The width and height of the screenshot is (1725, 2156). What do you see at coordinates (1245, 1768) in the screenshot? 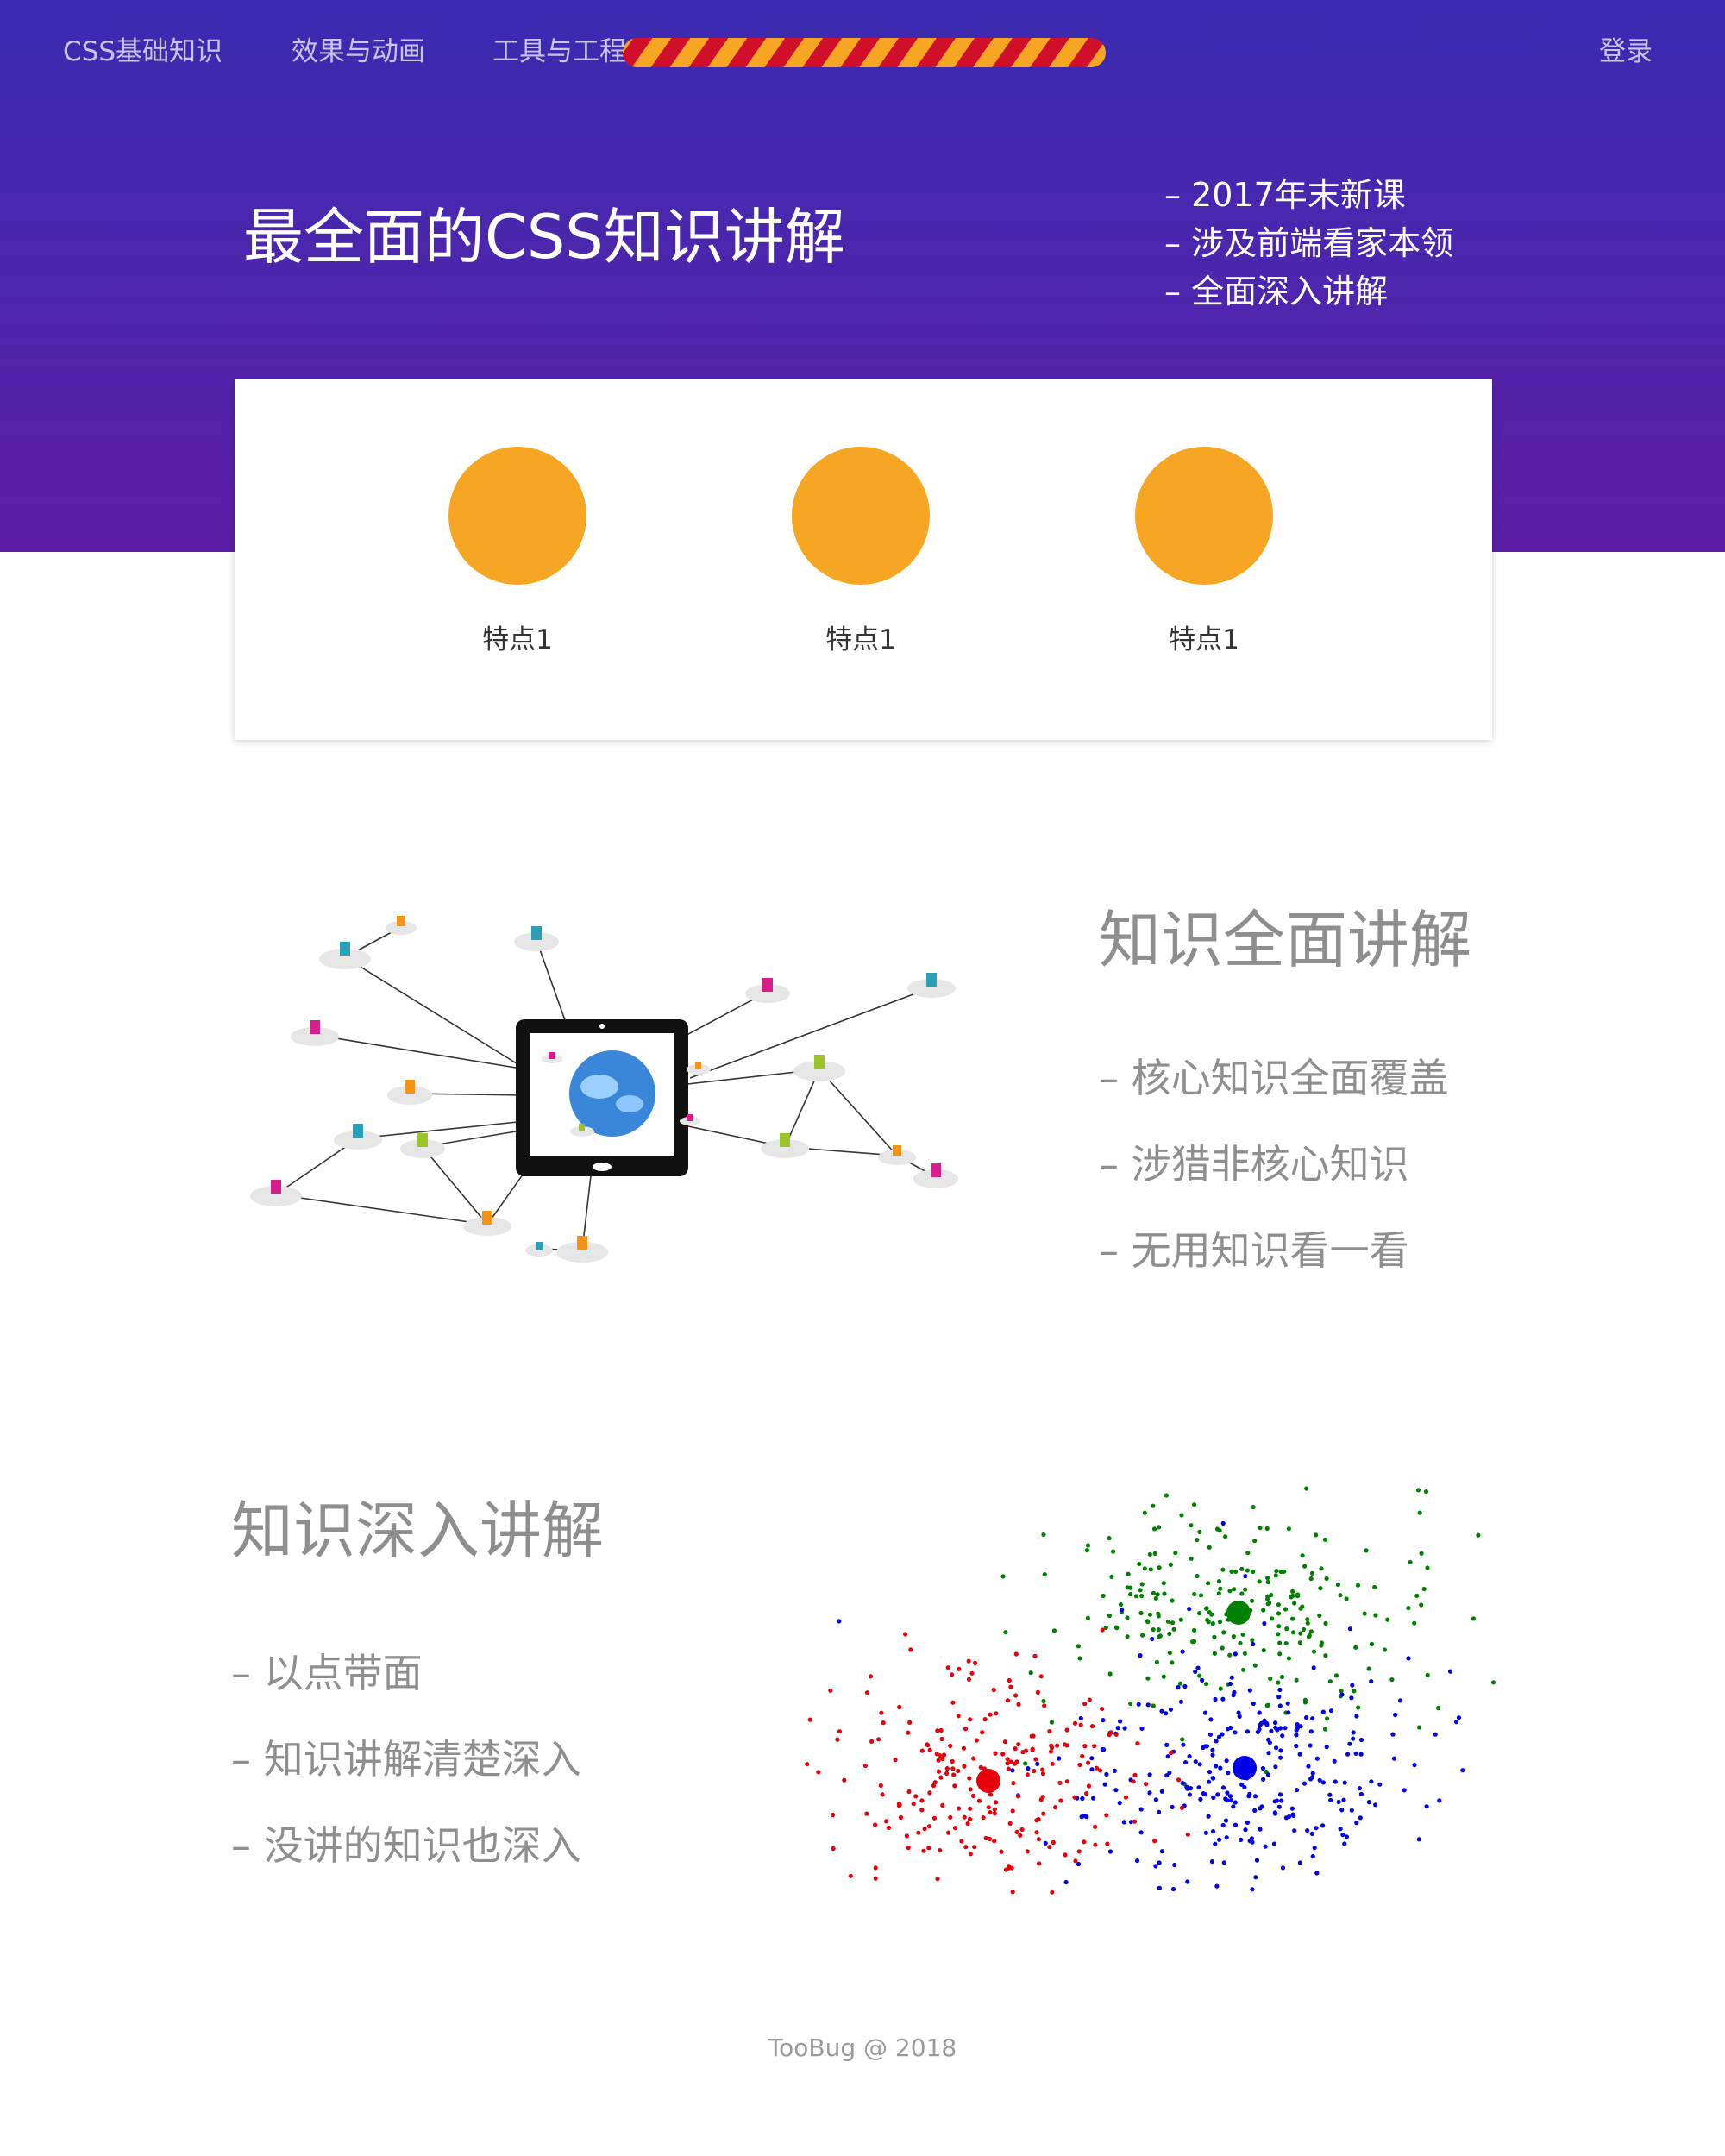
I see `cluster-centroid-blue` at bounding box center [1245, 1768].